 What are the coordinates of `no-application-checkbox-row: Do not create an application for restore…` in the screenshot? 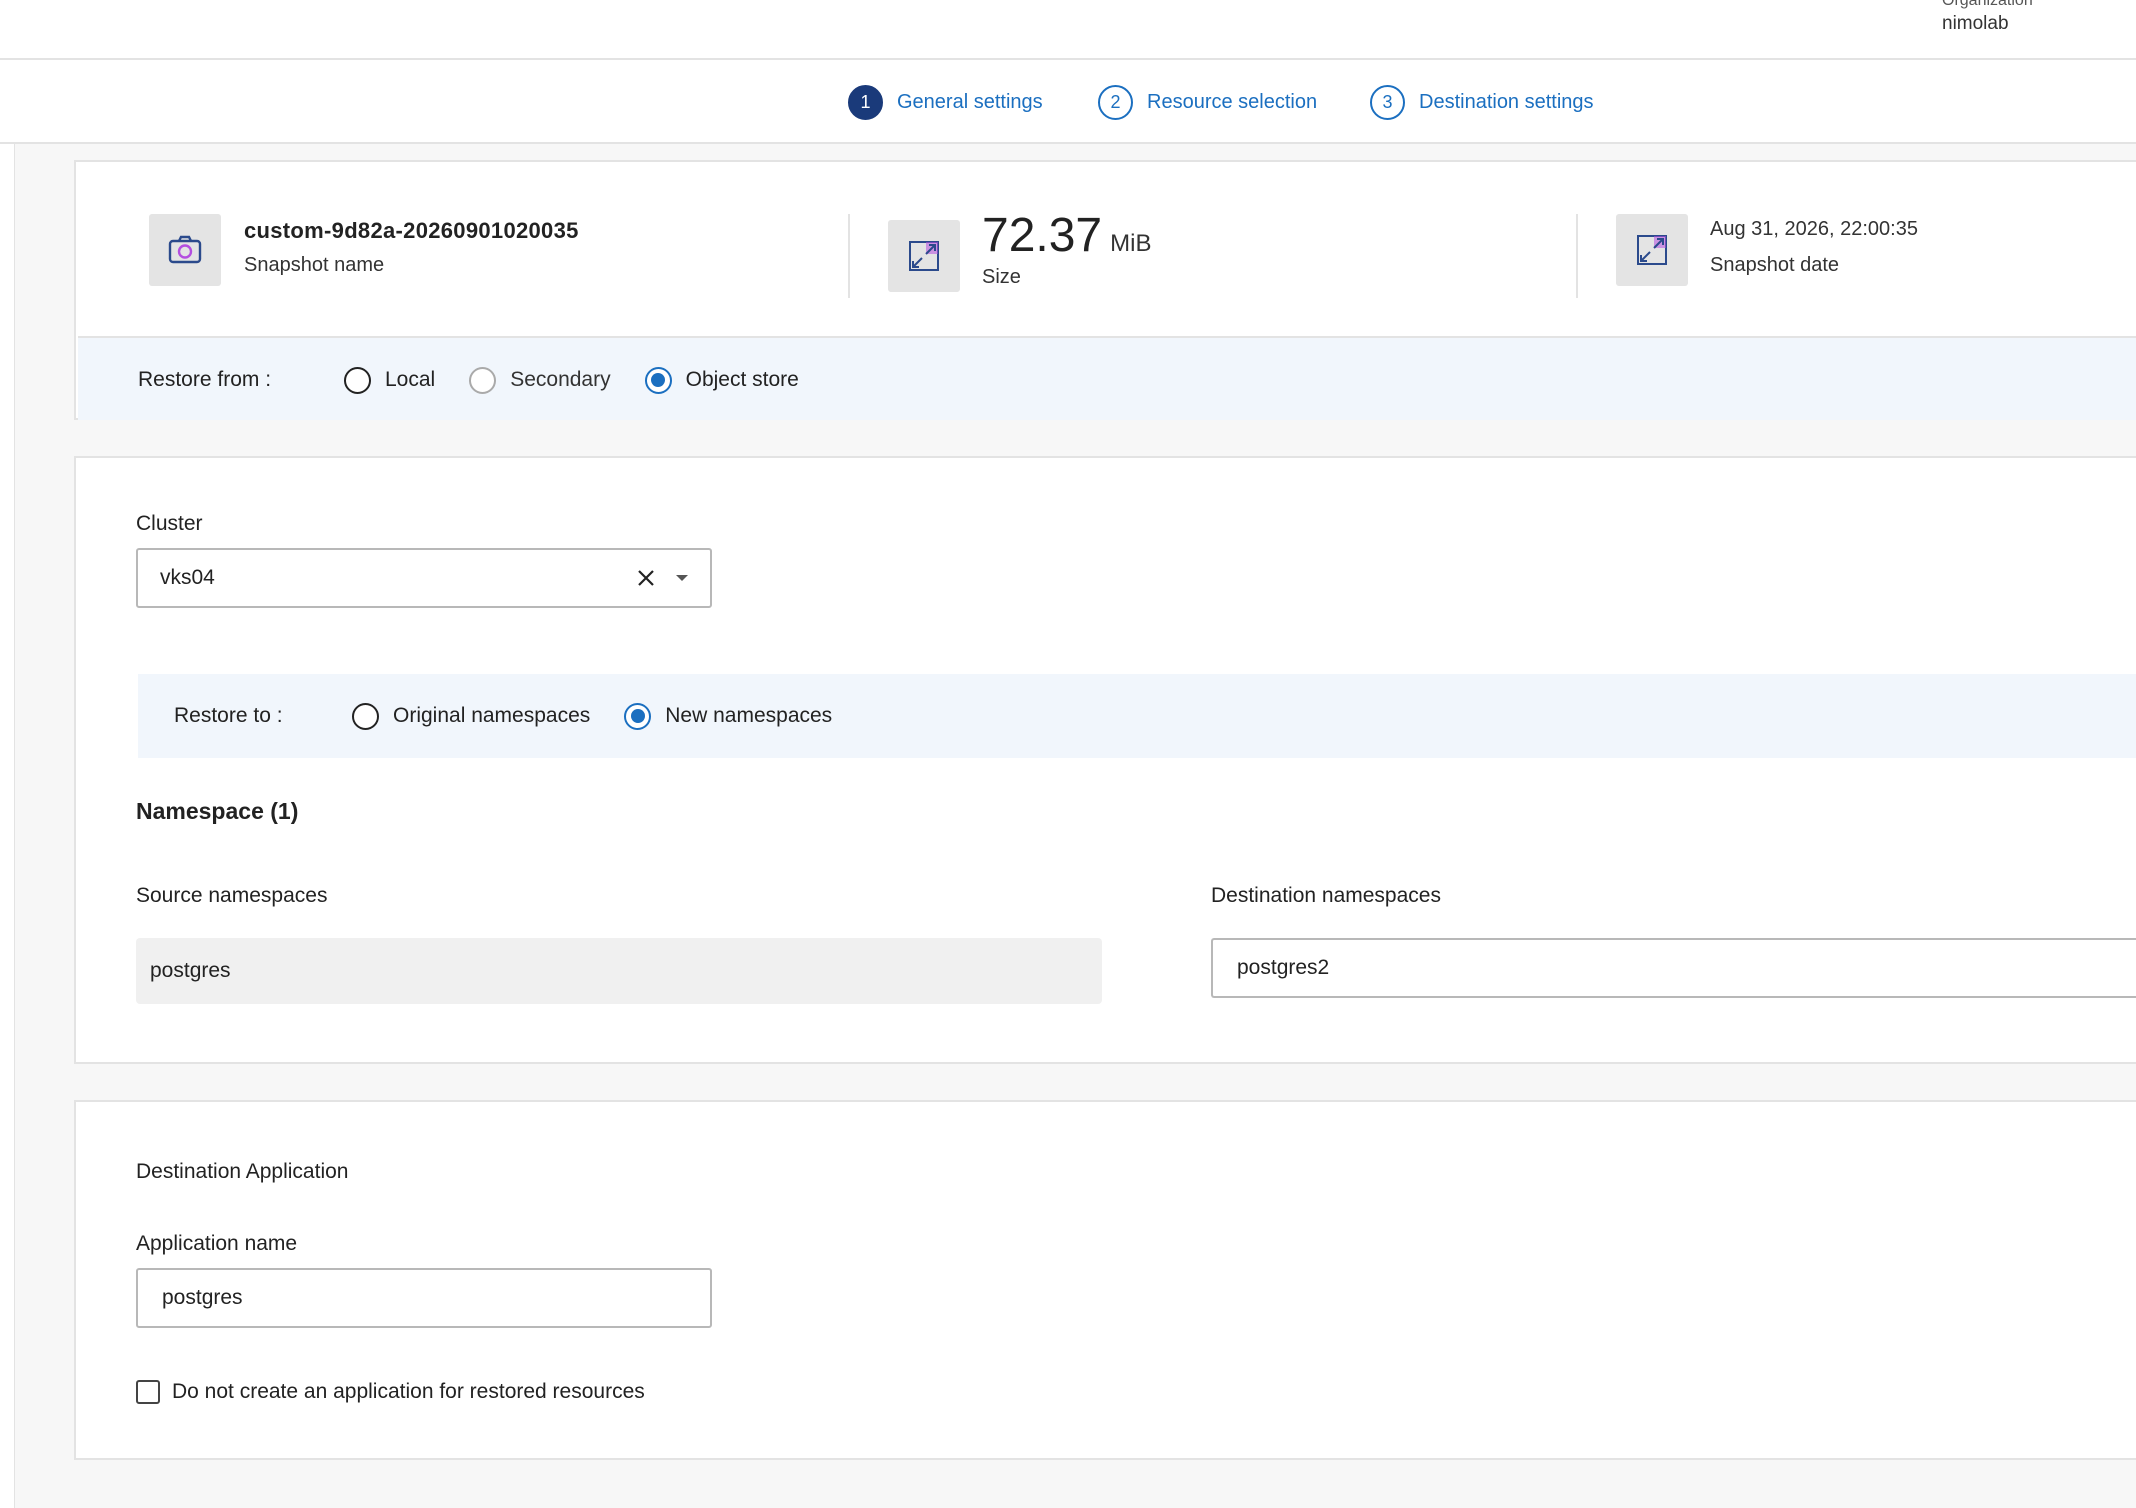 It's located at (390, 1392).